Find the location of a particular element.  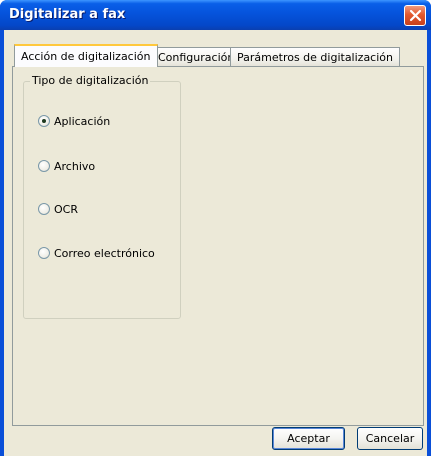

scan-type-group-label: Tipo de digitalización is located at coordinates (90, 80).